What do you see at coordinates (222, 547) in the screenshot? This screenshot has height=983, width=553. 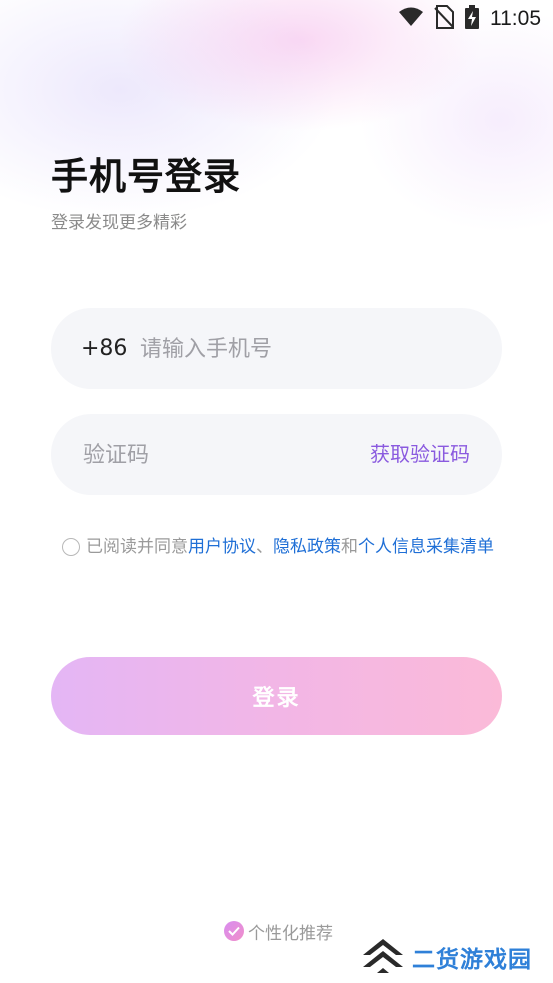 I see `user-agreement-link: 用户协议` at bounding box center [222, 547].